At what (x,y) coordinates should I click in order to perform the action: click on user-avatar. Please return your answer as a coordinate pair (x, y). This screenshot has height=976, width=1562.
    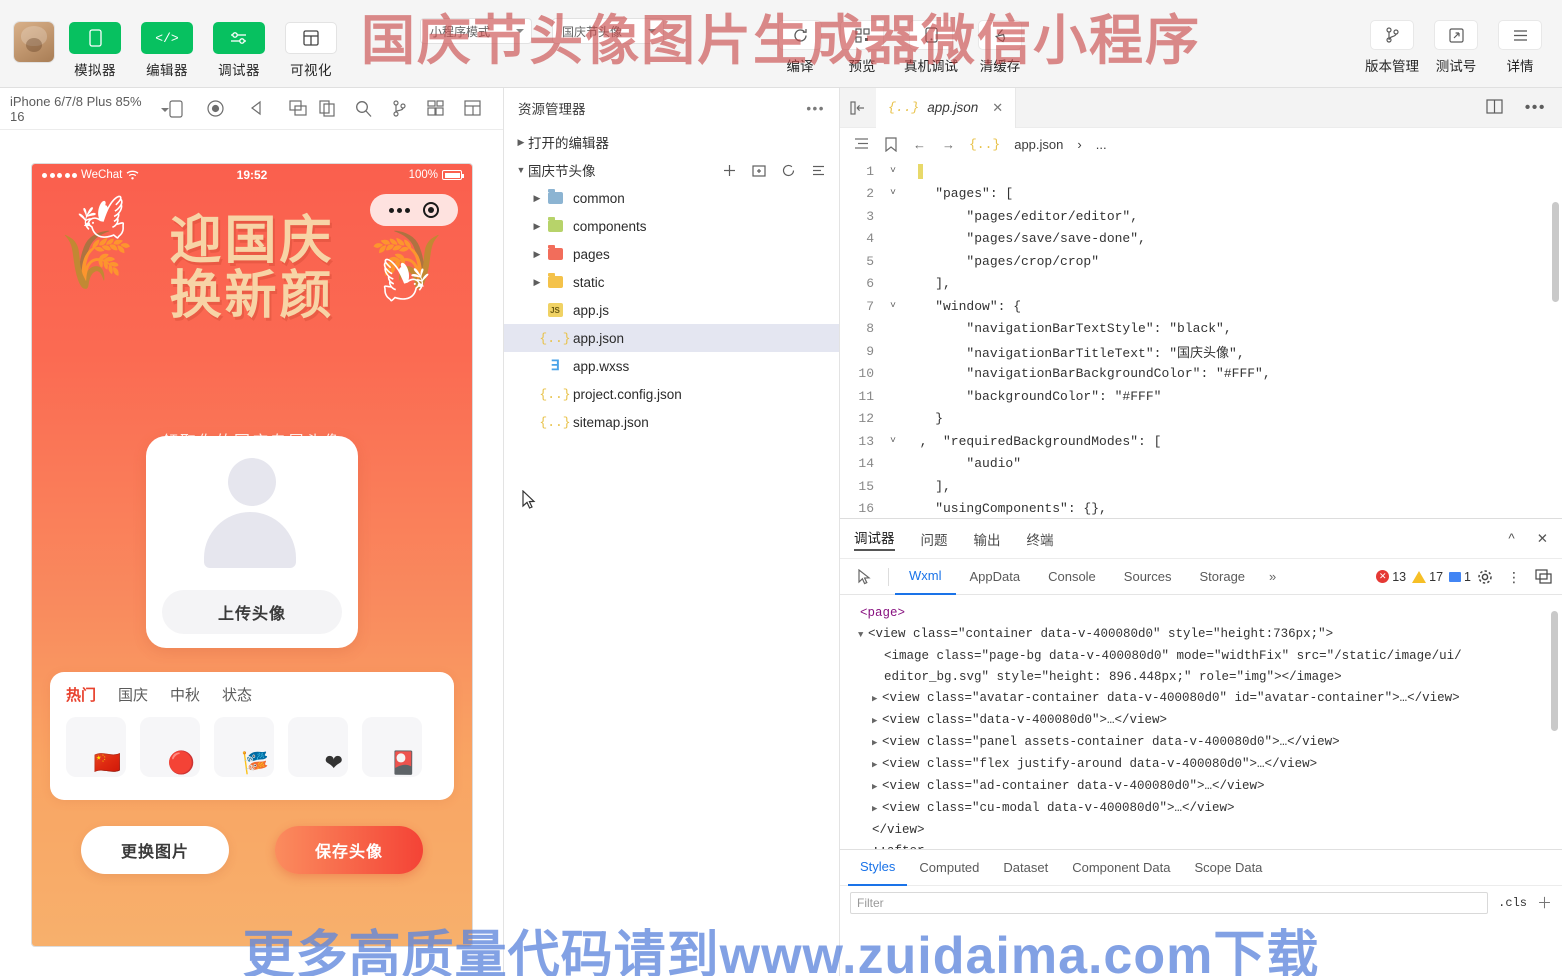
    Looking at the image, I should click on (34, 42).